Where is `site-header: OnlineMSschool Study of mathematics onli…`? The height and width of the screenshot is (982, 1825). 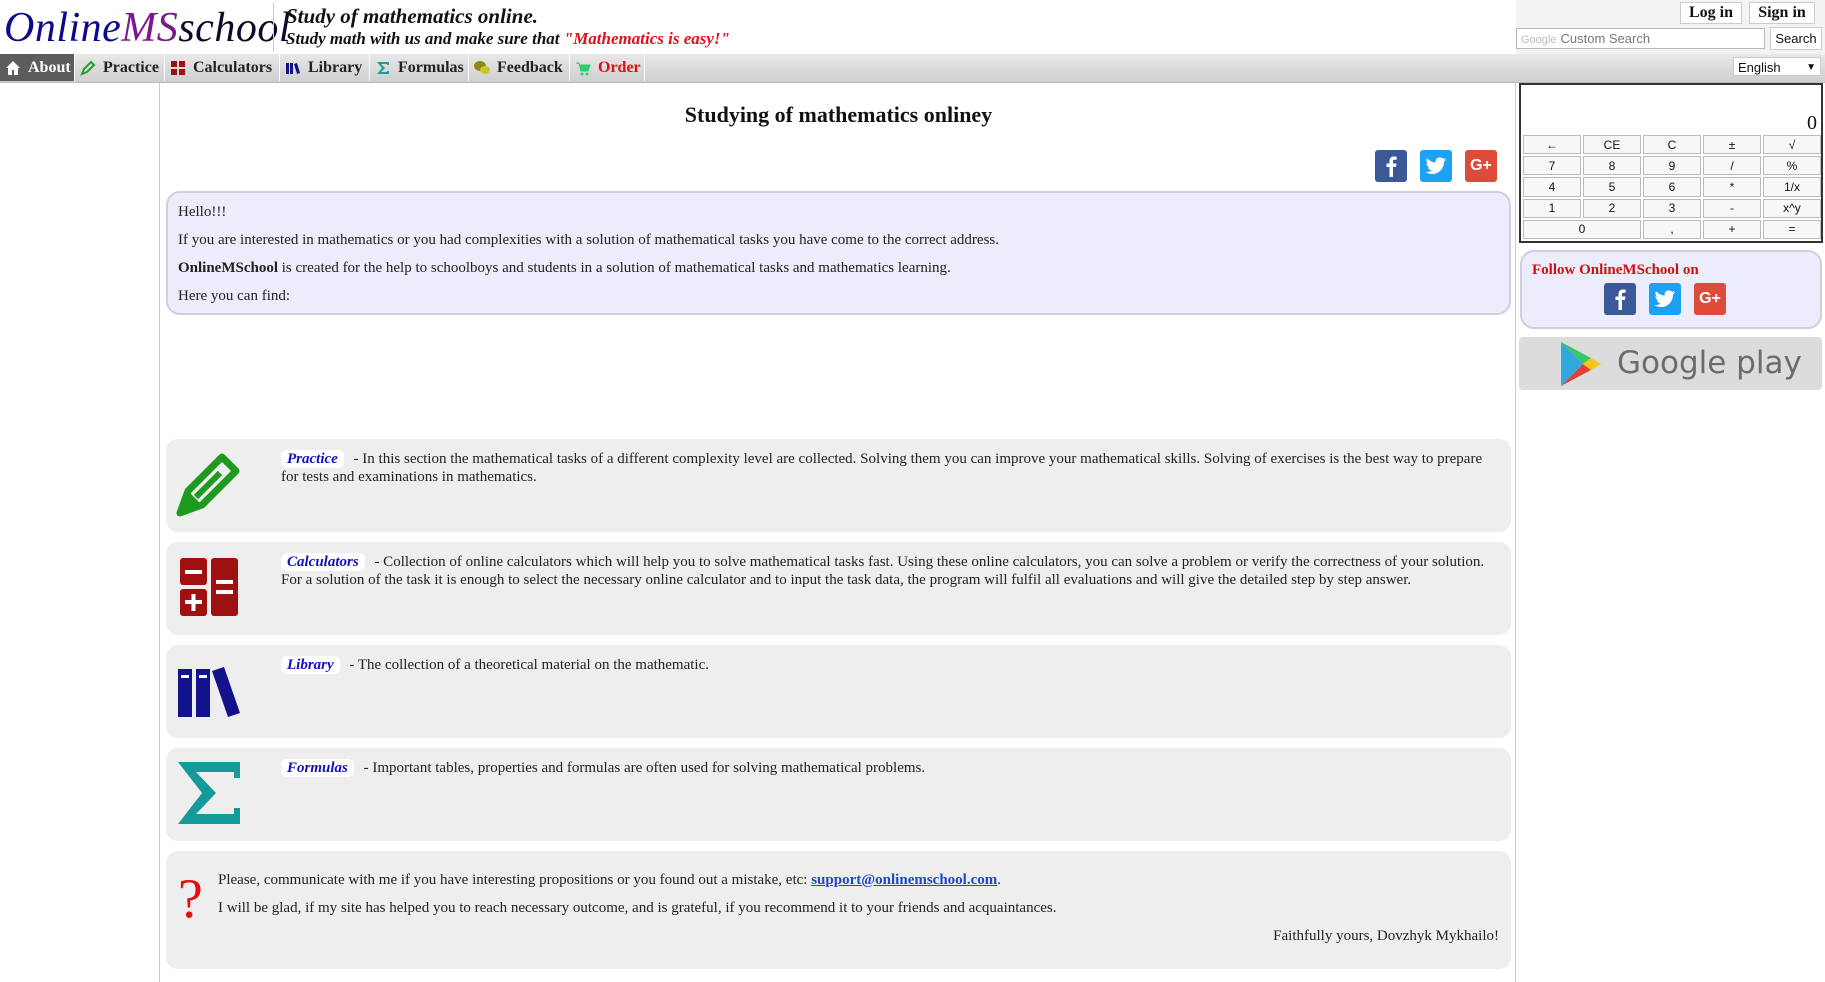
site-header: OnlineMSschool Study of mathematics onli… is located at coordinates (912, 28).